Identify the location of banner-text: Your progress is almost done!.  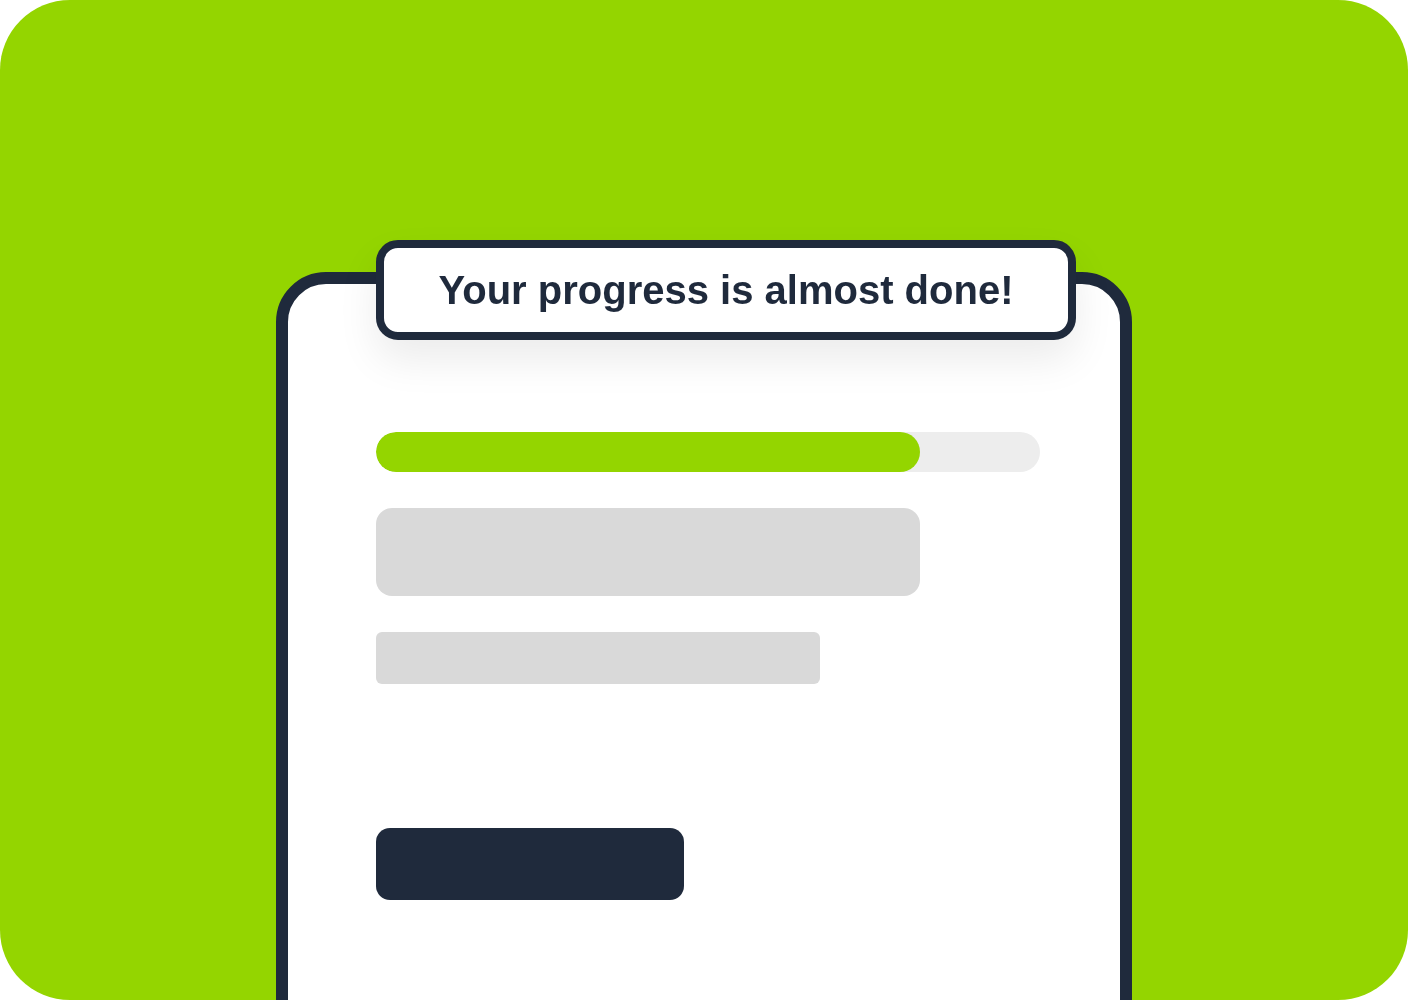
(726, 290).